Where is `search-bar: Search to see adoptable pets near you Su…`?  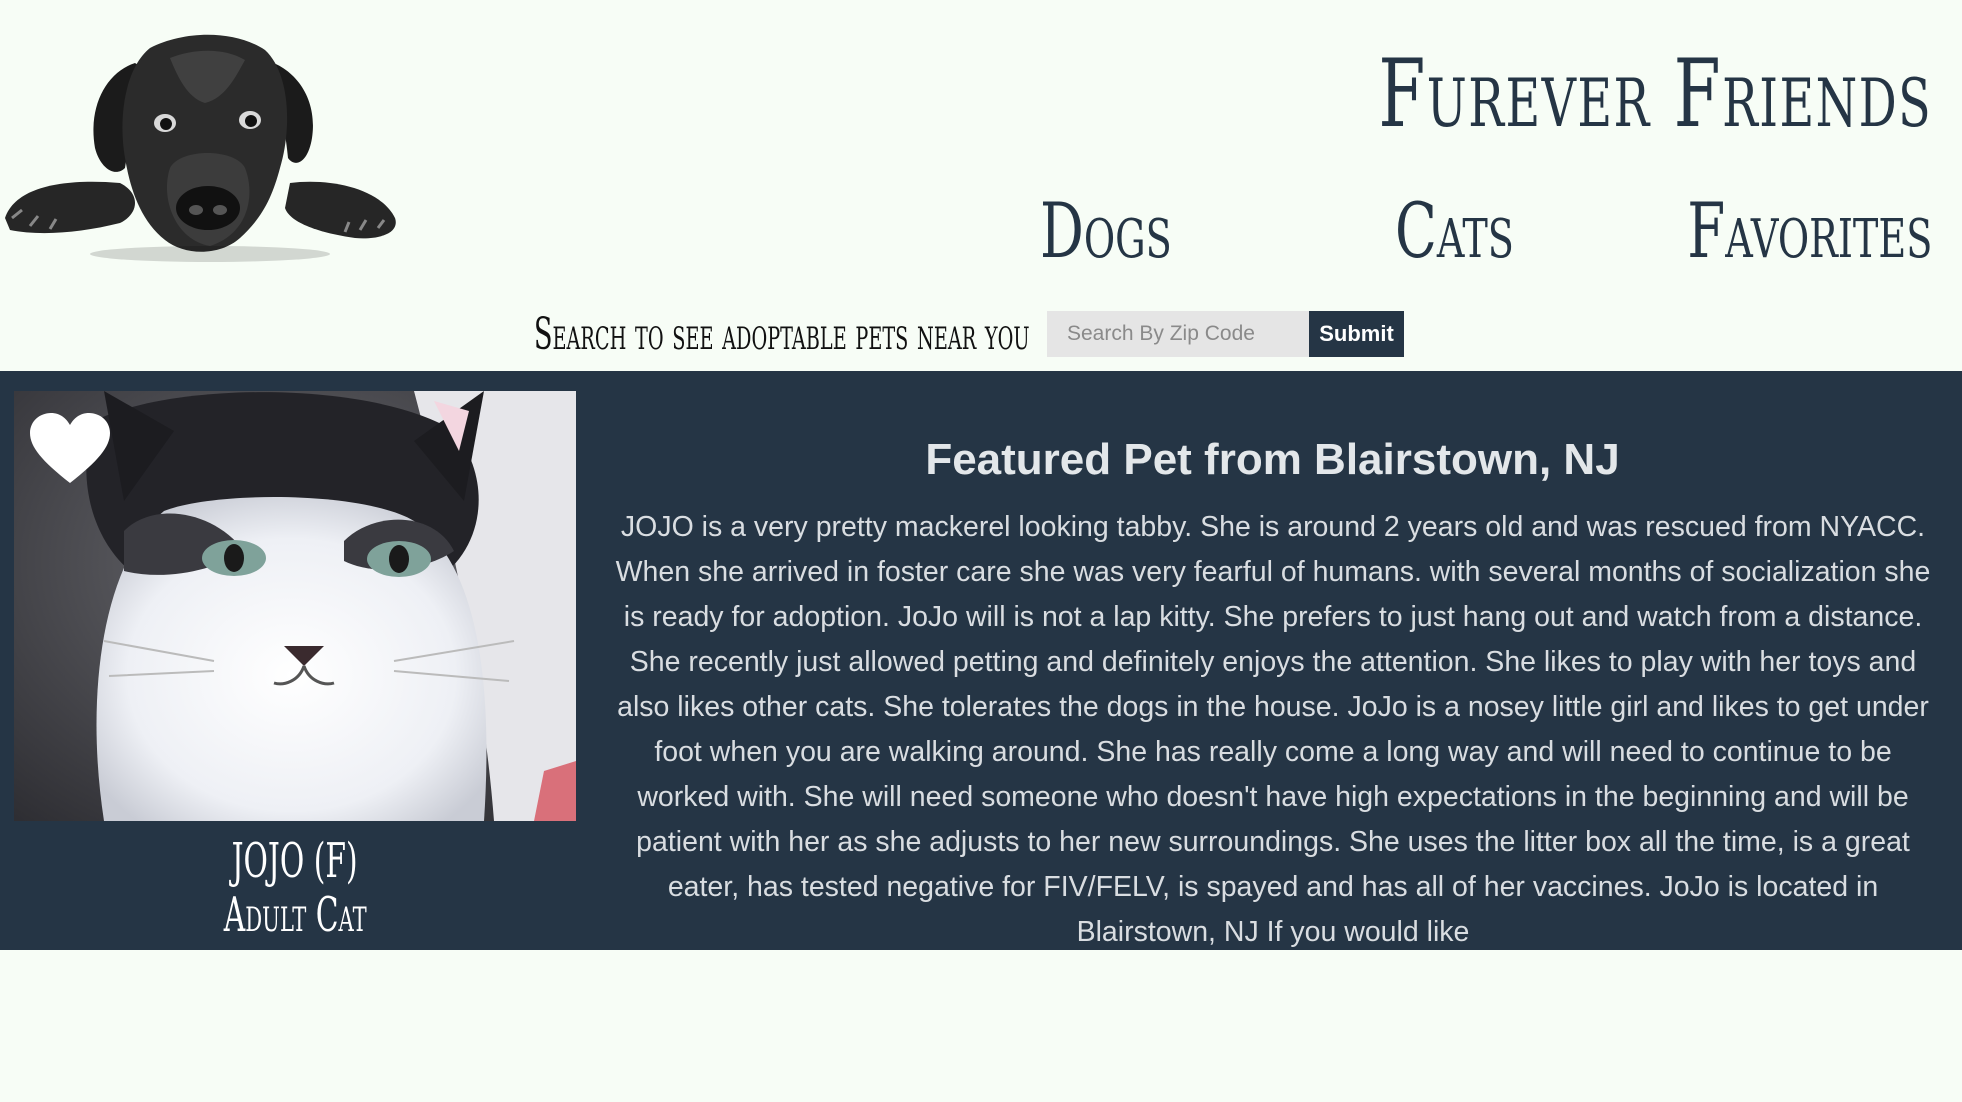
search-bar: Search to see adoptable pets near you Su… is located at coordinates (981, 335).